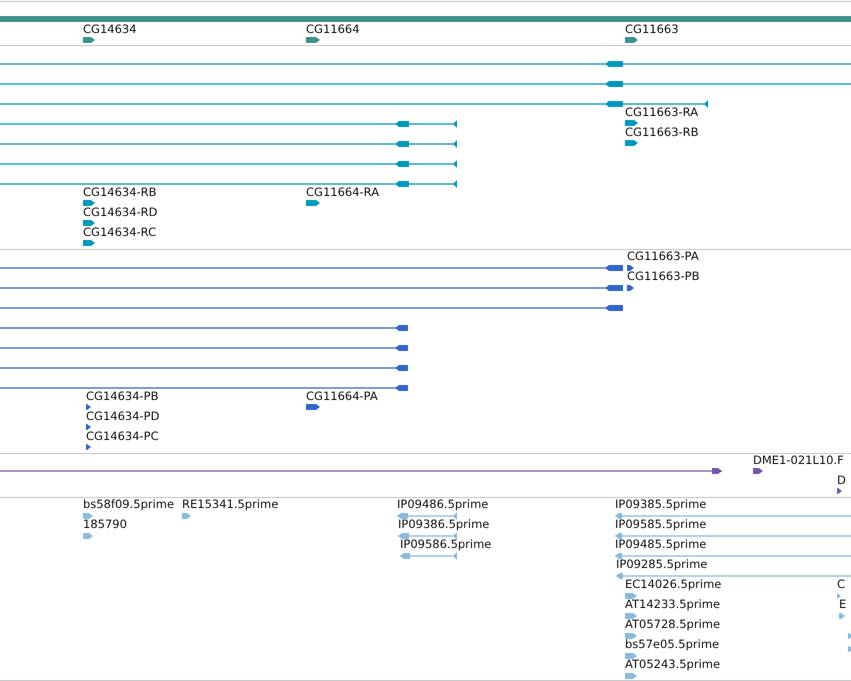  Describe the element at coordinates (122, 436) in the screenshot. I see `feature-label: CG14634-PC` at that location.